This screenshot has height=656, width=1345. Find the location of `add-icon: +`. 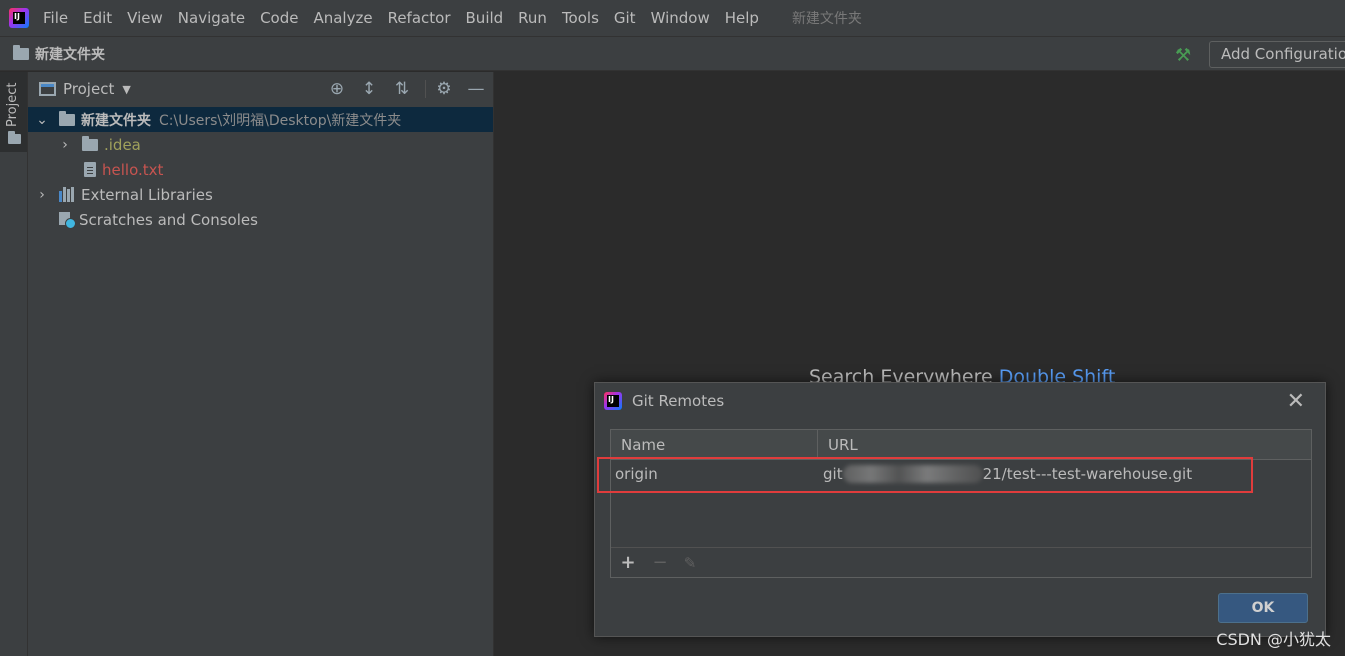

add-icon: + is located at coordinates (628, 562).